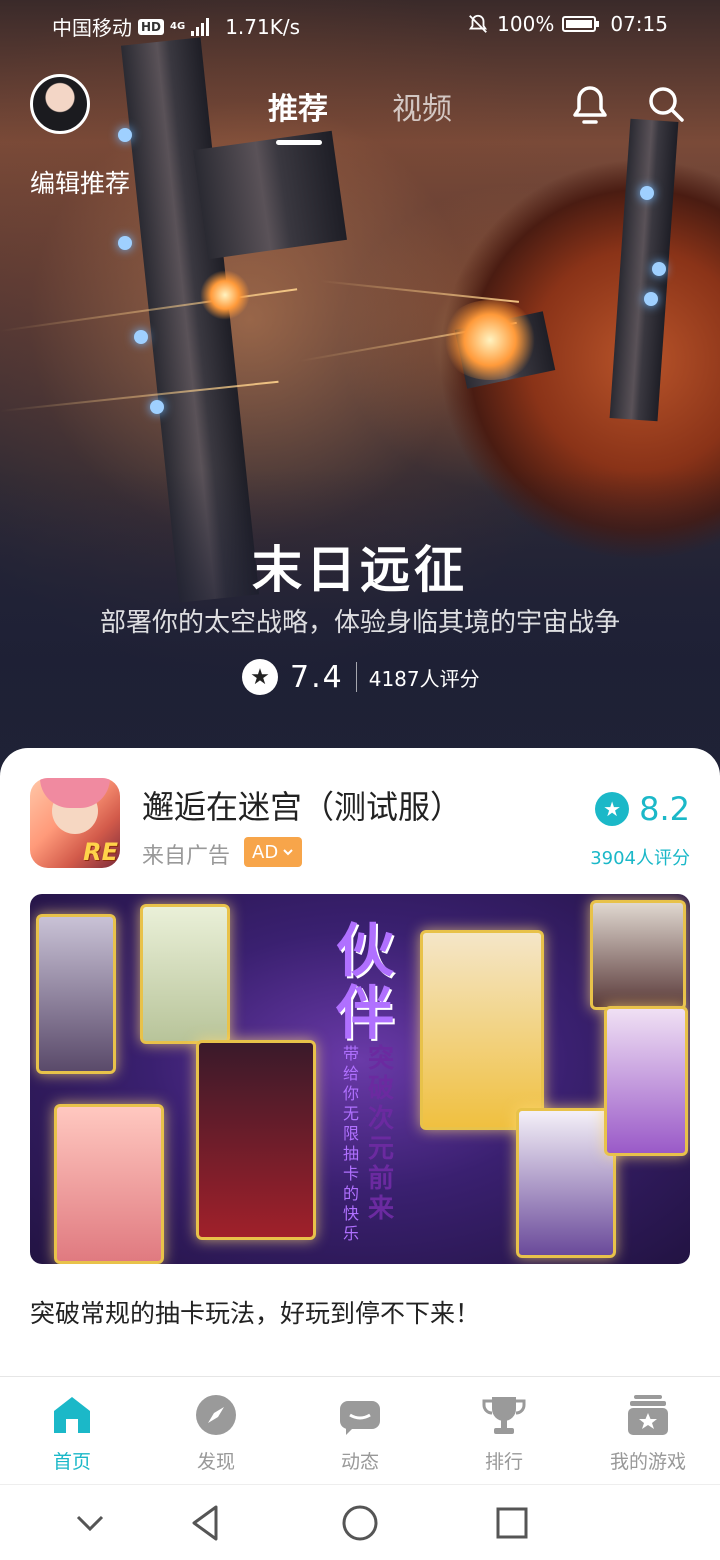  Describe the element at coordinates (75, 793) in the screenshot. I see `character-hair` at that location.